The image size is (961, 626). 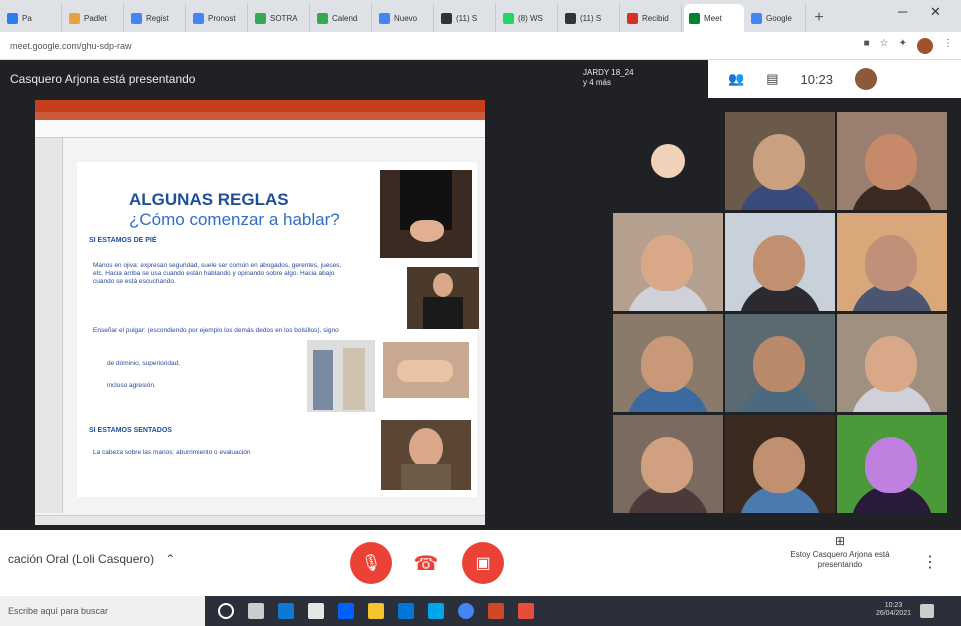 What do you see at coordinates (925, 46) in the screenshot?
I see `profile-avatar` at bounding box center [925, 46].